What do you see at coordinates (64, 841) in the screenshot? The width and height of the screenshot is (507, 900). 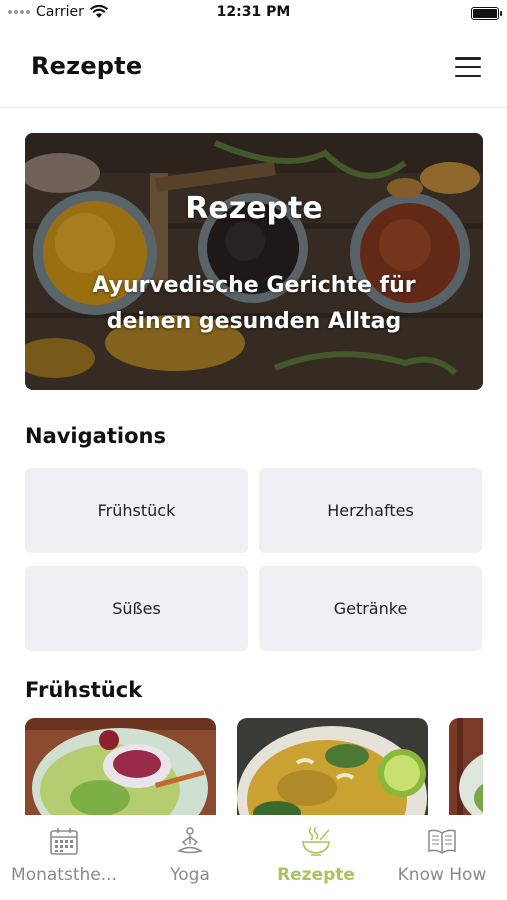 I see `calendar-icon` at bounding box center [64, 841].